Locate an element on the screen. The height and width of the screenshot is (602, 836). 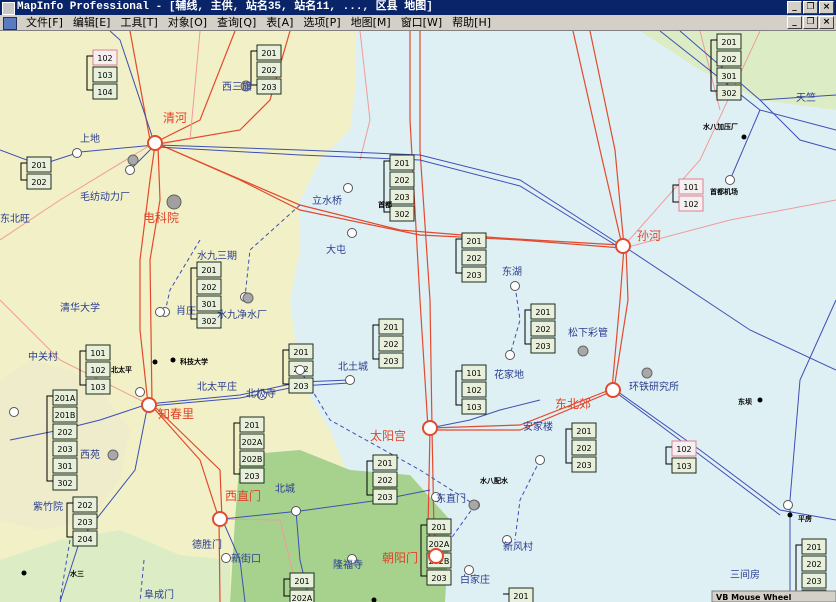
place-label: 北太平庄 is located at coordinates (217, 386).